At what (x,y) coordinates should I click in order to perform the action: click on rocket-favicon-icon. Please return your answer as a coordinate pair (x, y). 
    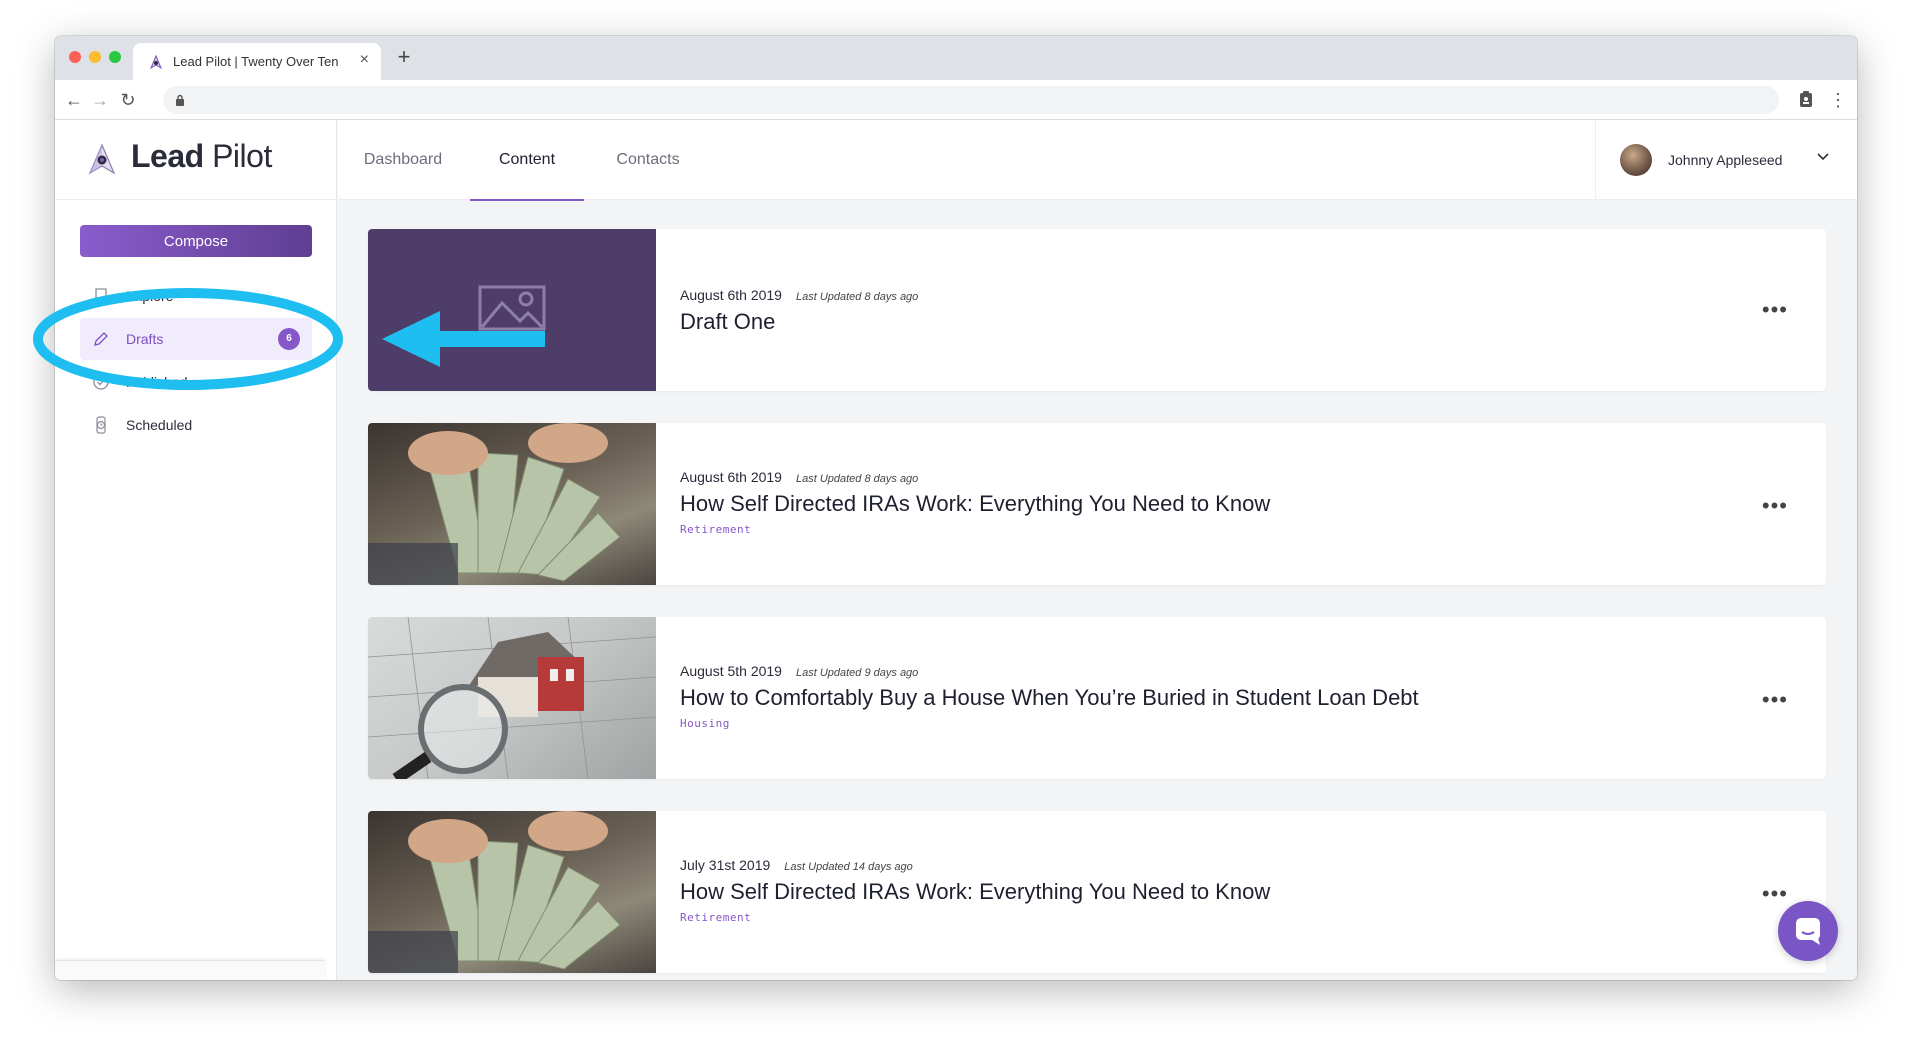
    Looking at the image, I should click on (156, 62).